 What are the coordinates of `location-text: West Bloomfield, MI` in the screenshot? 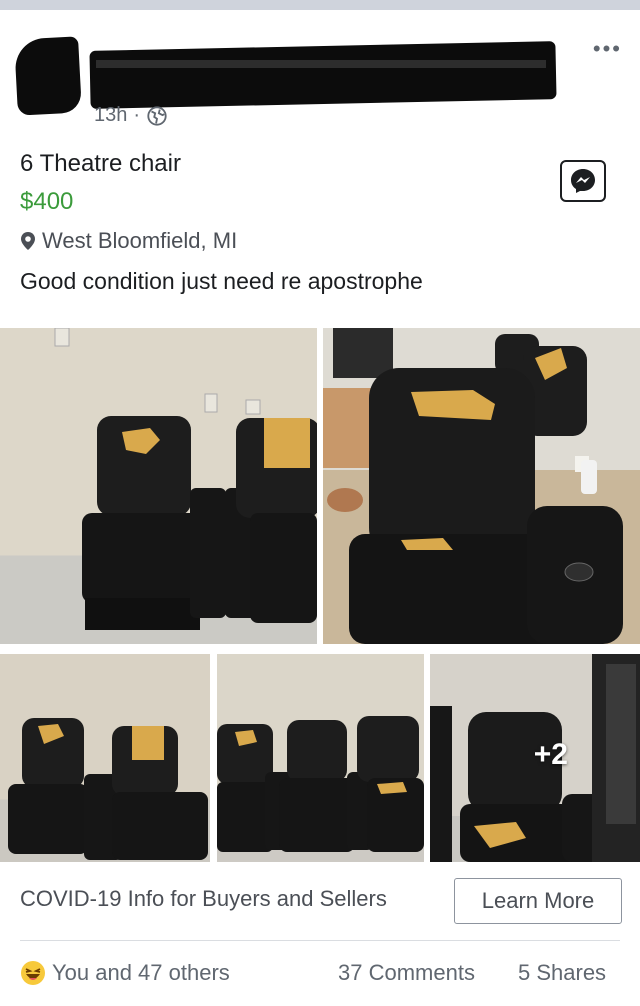 It's located at (140, 240).